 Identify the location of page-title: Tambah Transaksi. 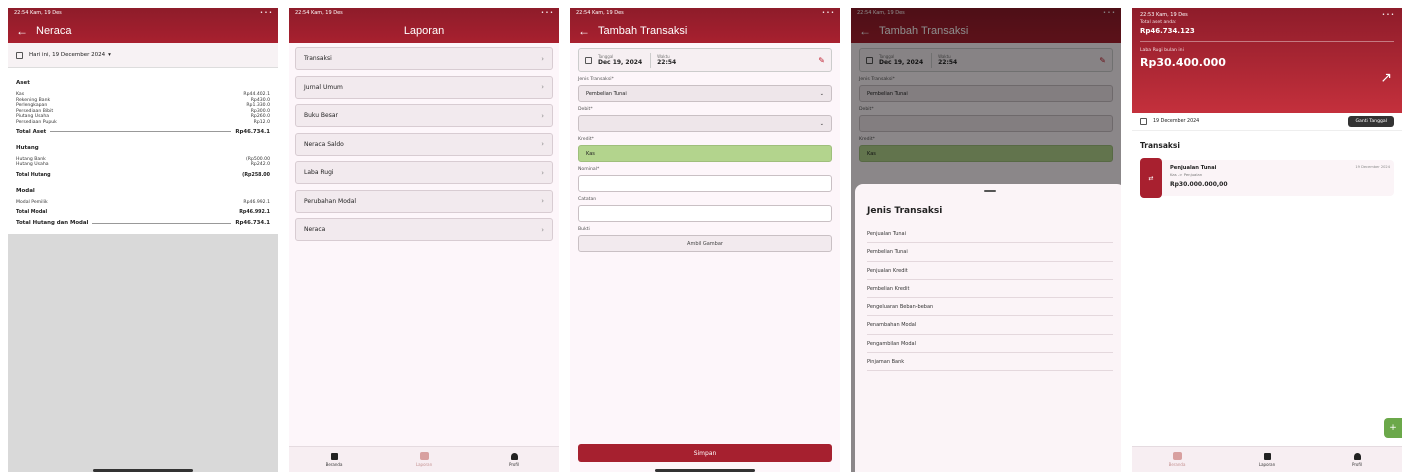
(643, 30).